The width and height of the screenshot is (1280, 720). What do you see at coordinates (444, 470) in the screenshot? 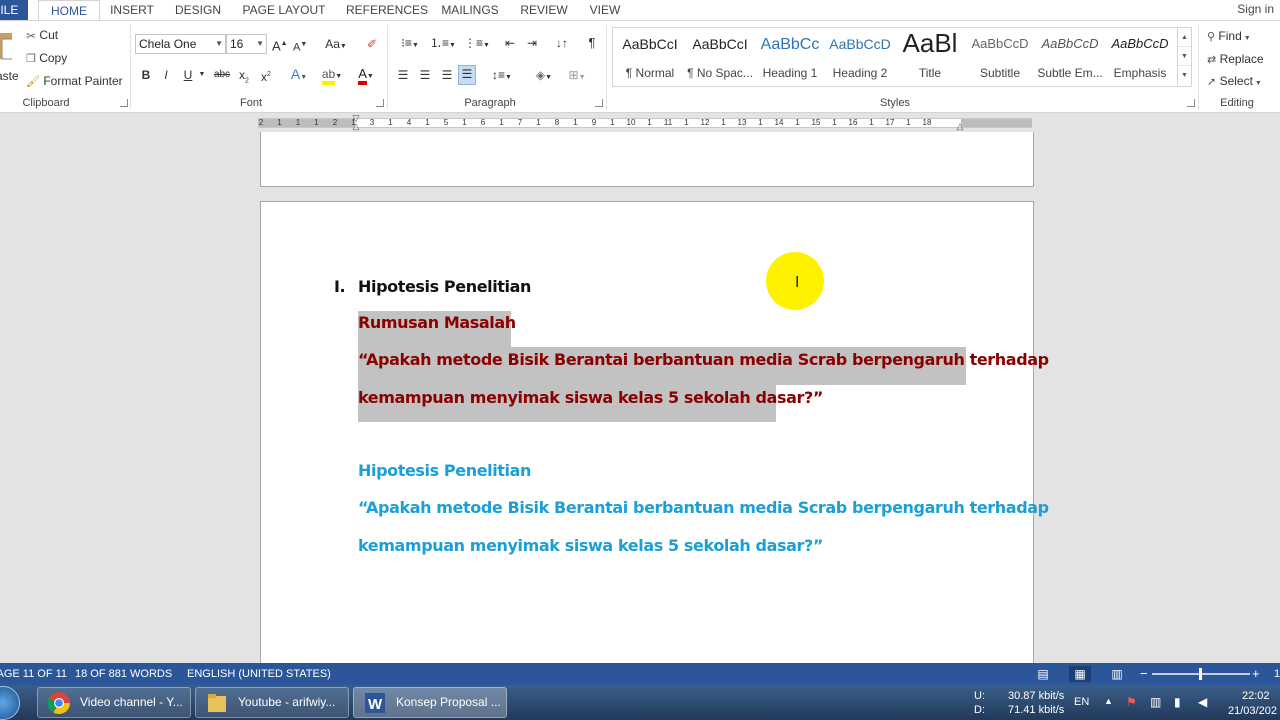
I see `hipotesis-title: Hipotesis Penelitian` at bounding box center [444, 470].